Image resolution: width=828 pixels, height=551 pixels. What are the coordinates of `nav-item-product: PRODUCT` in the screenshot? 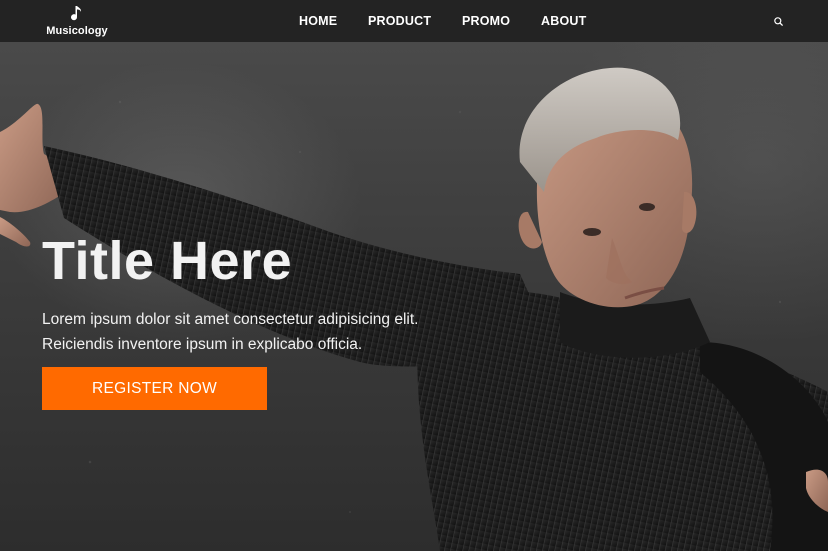 It's located at (399, 21).